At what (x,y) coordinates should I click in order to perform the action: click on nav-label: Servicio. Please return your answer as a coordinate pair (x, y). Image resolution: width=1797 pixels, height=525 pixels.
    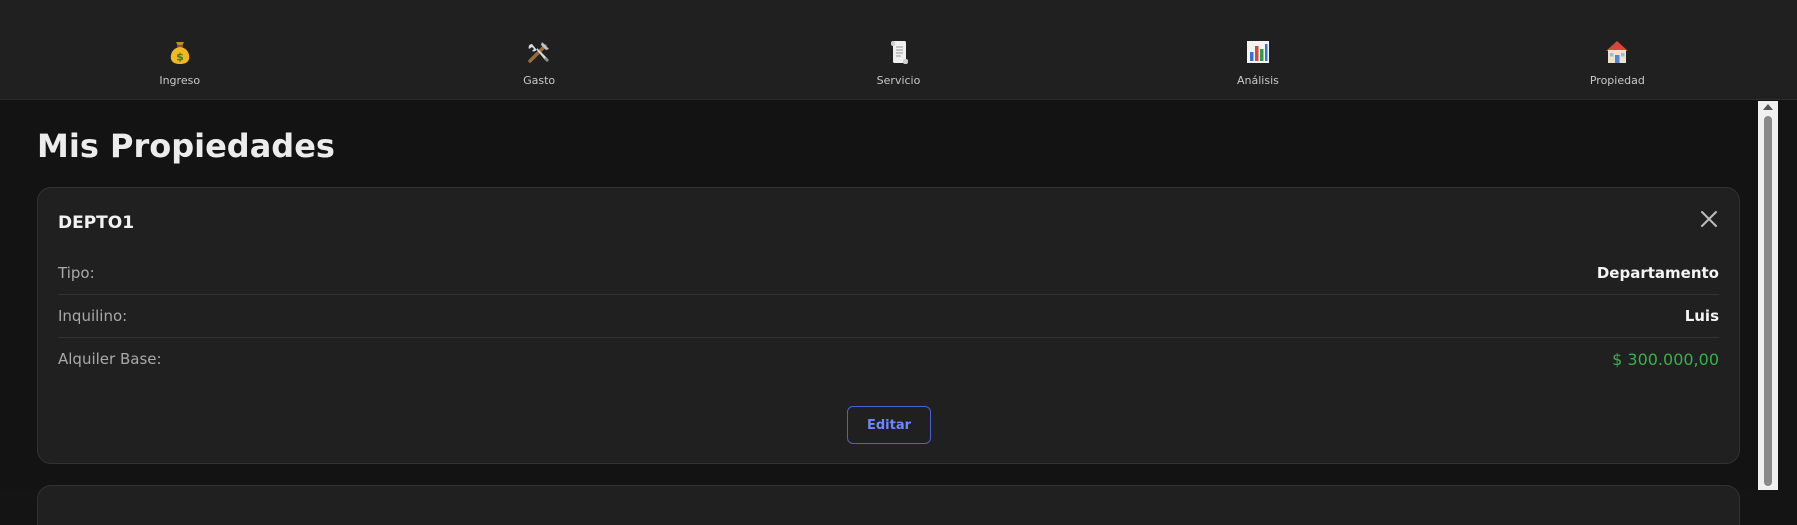
    Looking at the image, I should click on (898, 80).